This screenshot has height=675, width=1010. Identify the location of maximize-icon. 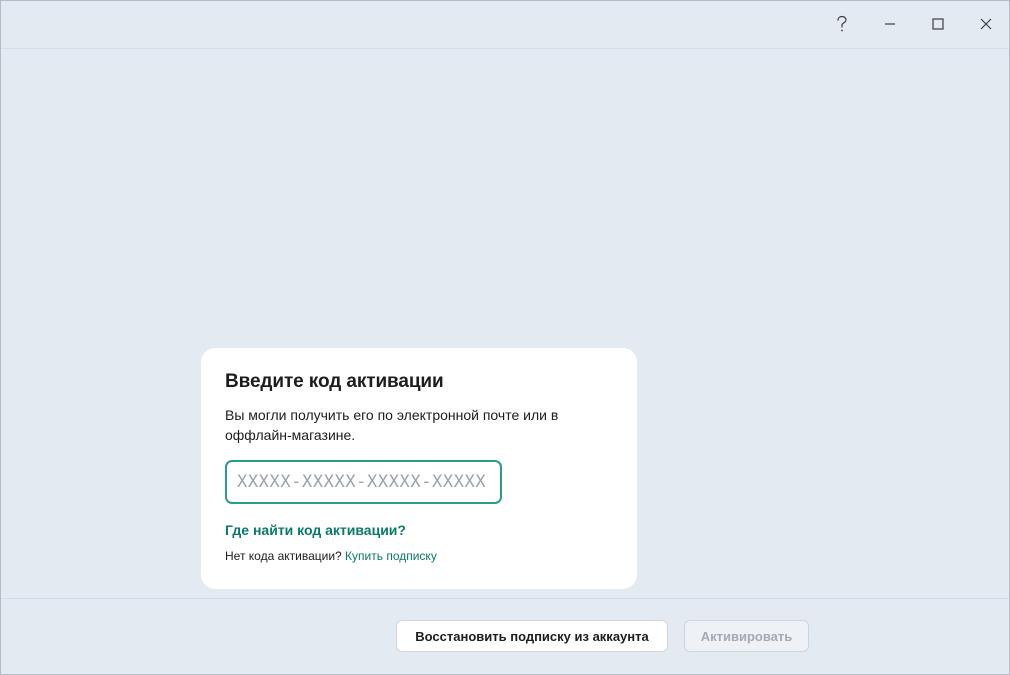
(938, 24).